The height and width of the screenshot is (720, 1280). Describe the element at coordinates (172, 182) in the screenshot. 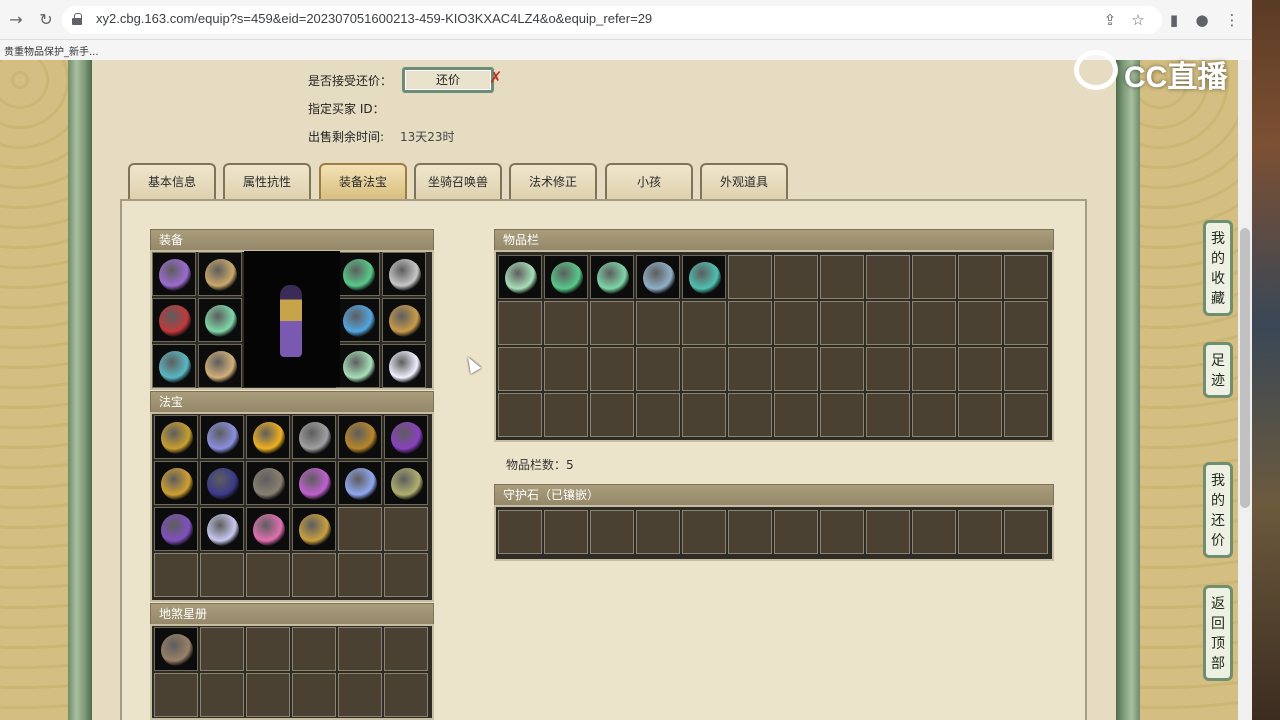

I see `tab-0: 基本信息` at that location.